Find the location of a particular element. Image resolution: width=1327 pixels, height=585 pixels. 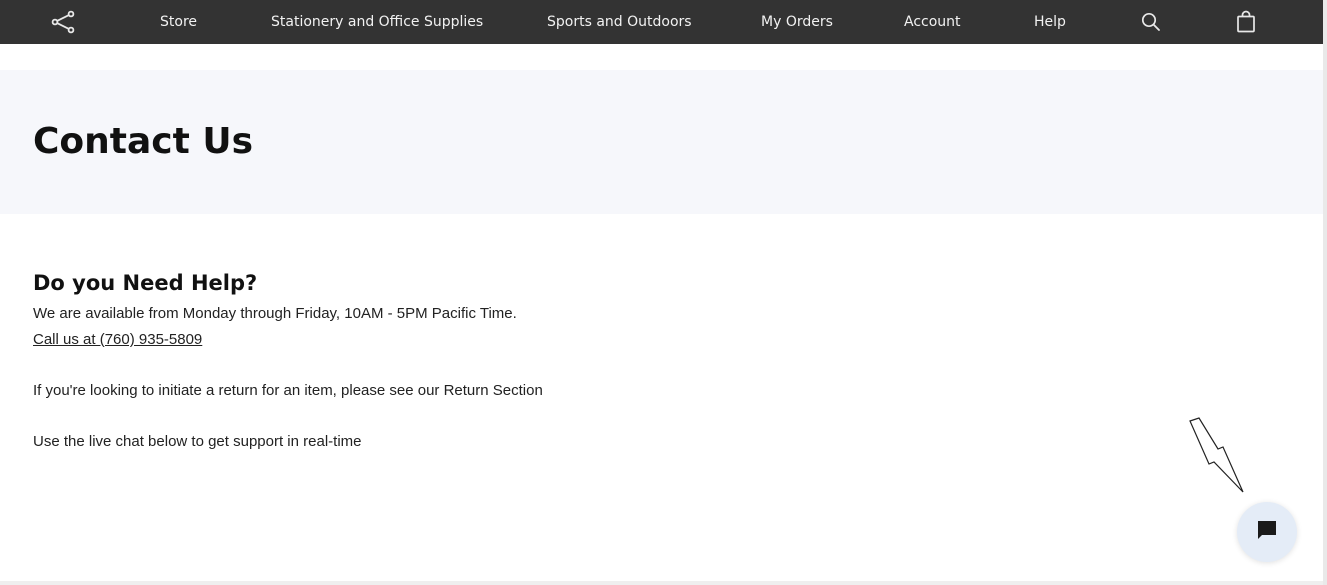

nav-item-my-orders: My Orders is located at coordinates (797, 22).